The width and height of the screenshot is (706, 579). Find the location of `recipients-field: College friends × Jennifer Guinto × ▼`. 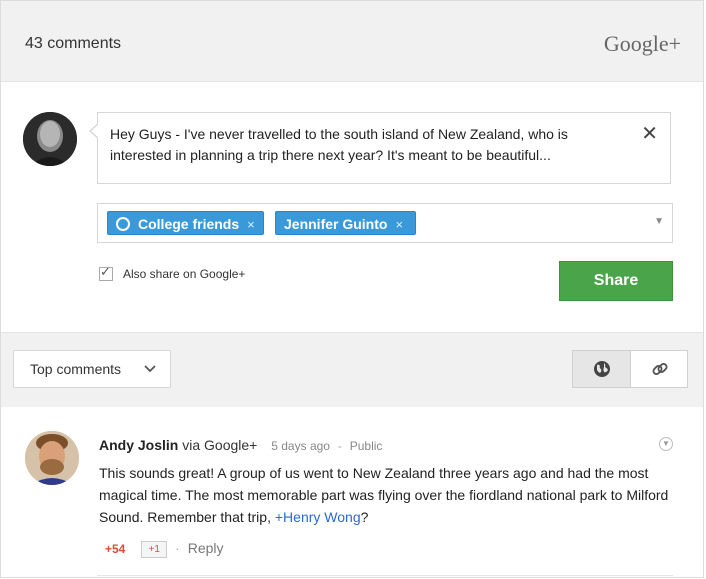

recipients-field: College friends × Jennifer Guinto × ▼ is located at coordinates (385, 223).